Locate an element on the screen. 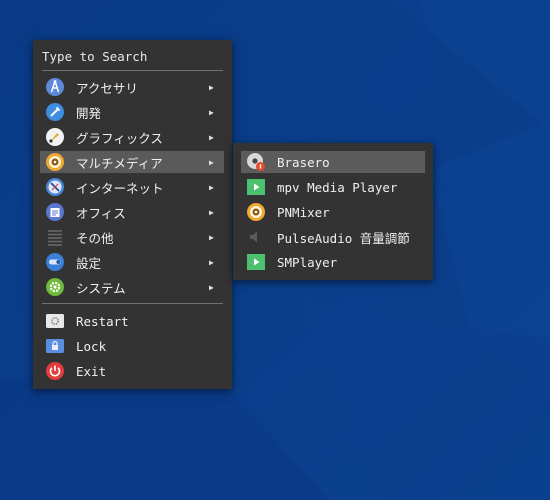  smplayer-icon is located at coordinates (256, 262).